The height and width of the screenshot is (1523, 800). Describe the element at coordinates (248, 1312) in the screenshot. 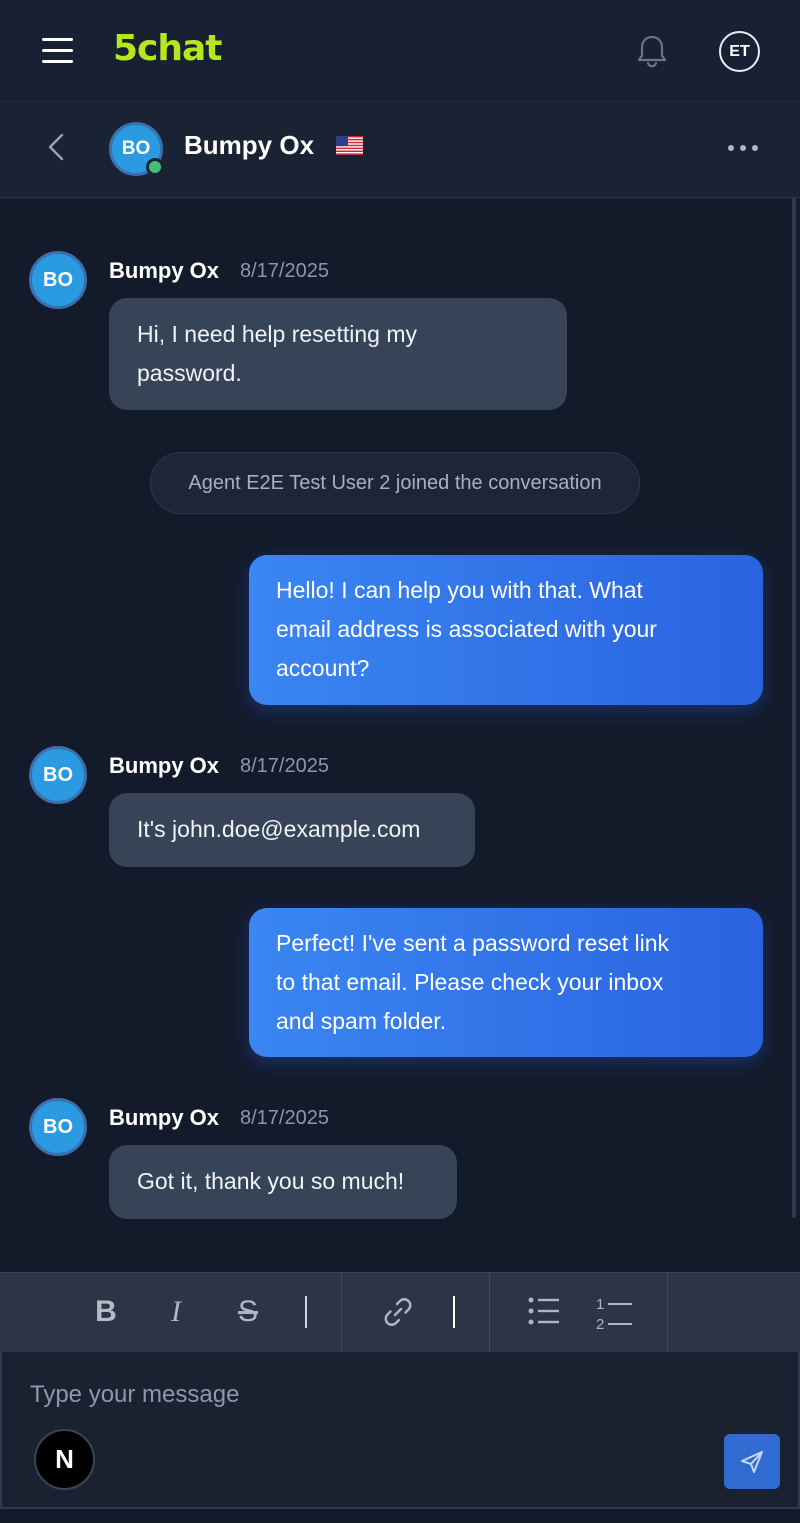

I see `strikethrough-button: S` at that location.